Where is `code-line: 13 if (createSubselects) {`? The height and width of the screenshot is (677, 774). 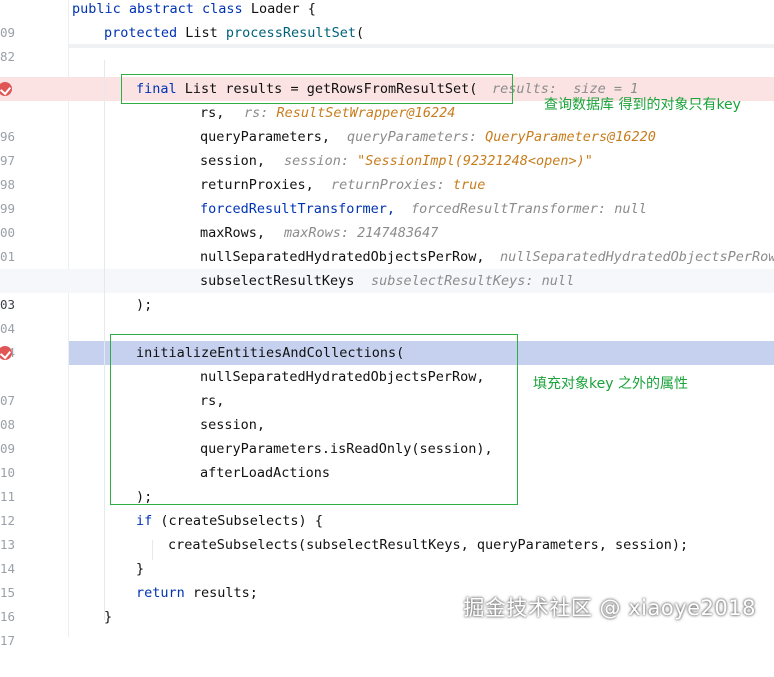
code-line: 13 if (createSubselects) { is located at coordinates (387, 530).